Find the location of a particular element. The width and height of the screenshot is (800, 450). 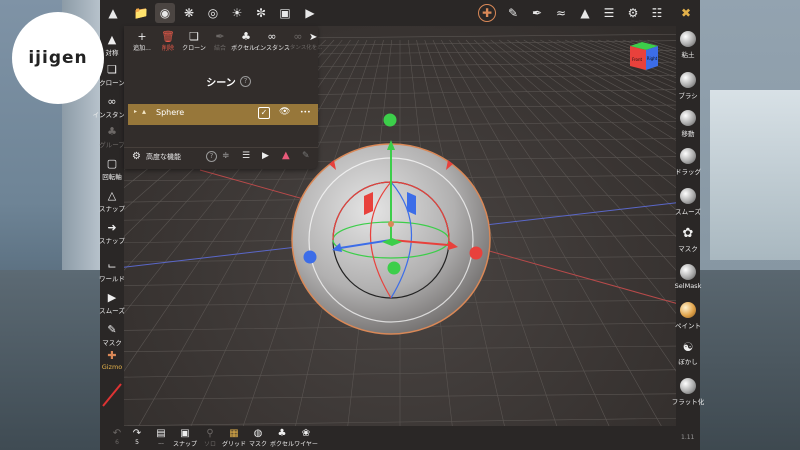

cluster-icon: ❋ is located at coordinates (189, 13).